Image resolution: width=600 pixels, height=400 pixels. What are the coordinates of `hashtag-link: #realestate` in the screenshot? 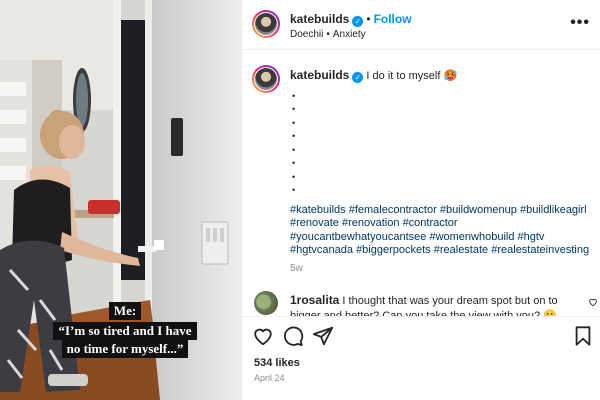 It's located at (461, 250).